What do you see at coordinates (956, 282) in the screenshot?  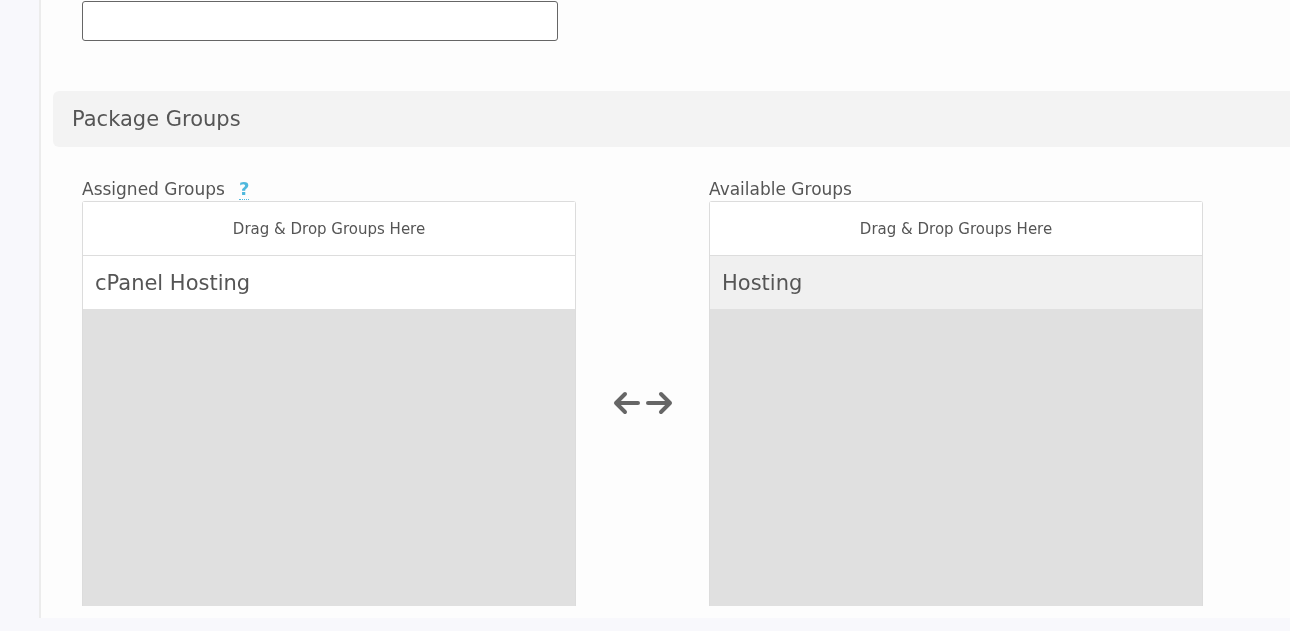 I see `group-item: Hosting` at bounding box center [956, 282].